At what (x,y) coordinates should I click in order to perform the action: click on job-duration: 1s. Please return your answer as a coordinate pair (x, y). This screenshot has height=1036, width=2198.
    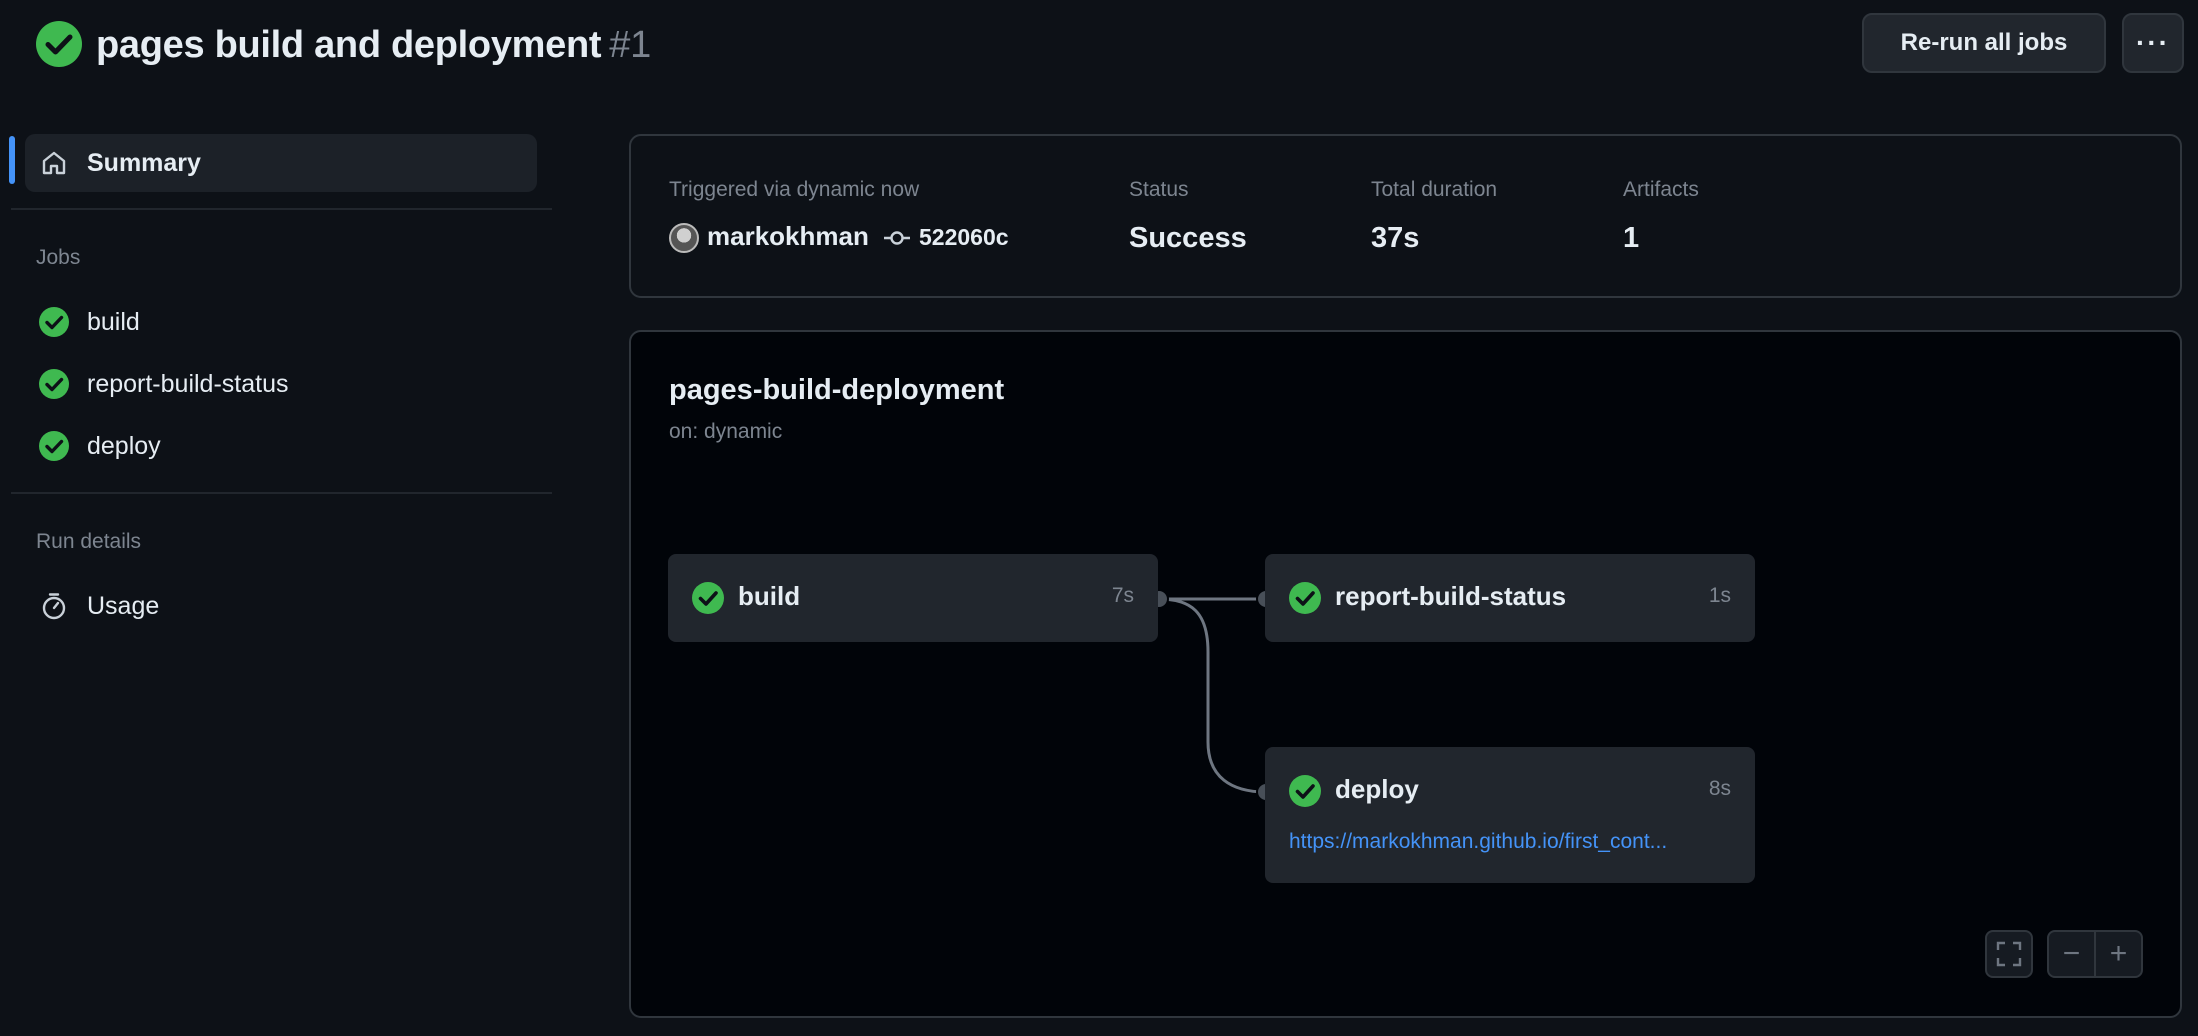
    Looking at the image, I should click on (1719, 595).